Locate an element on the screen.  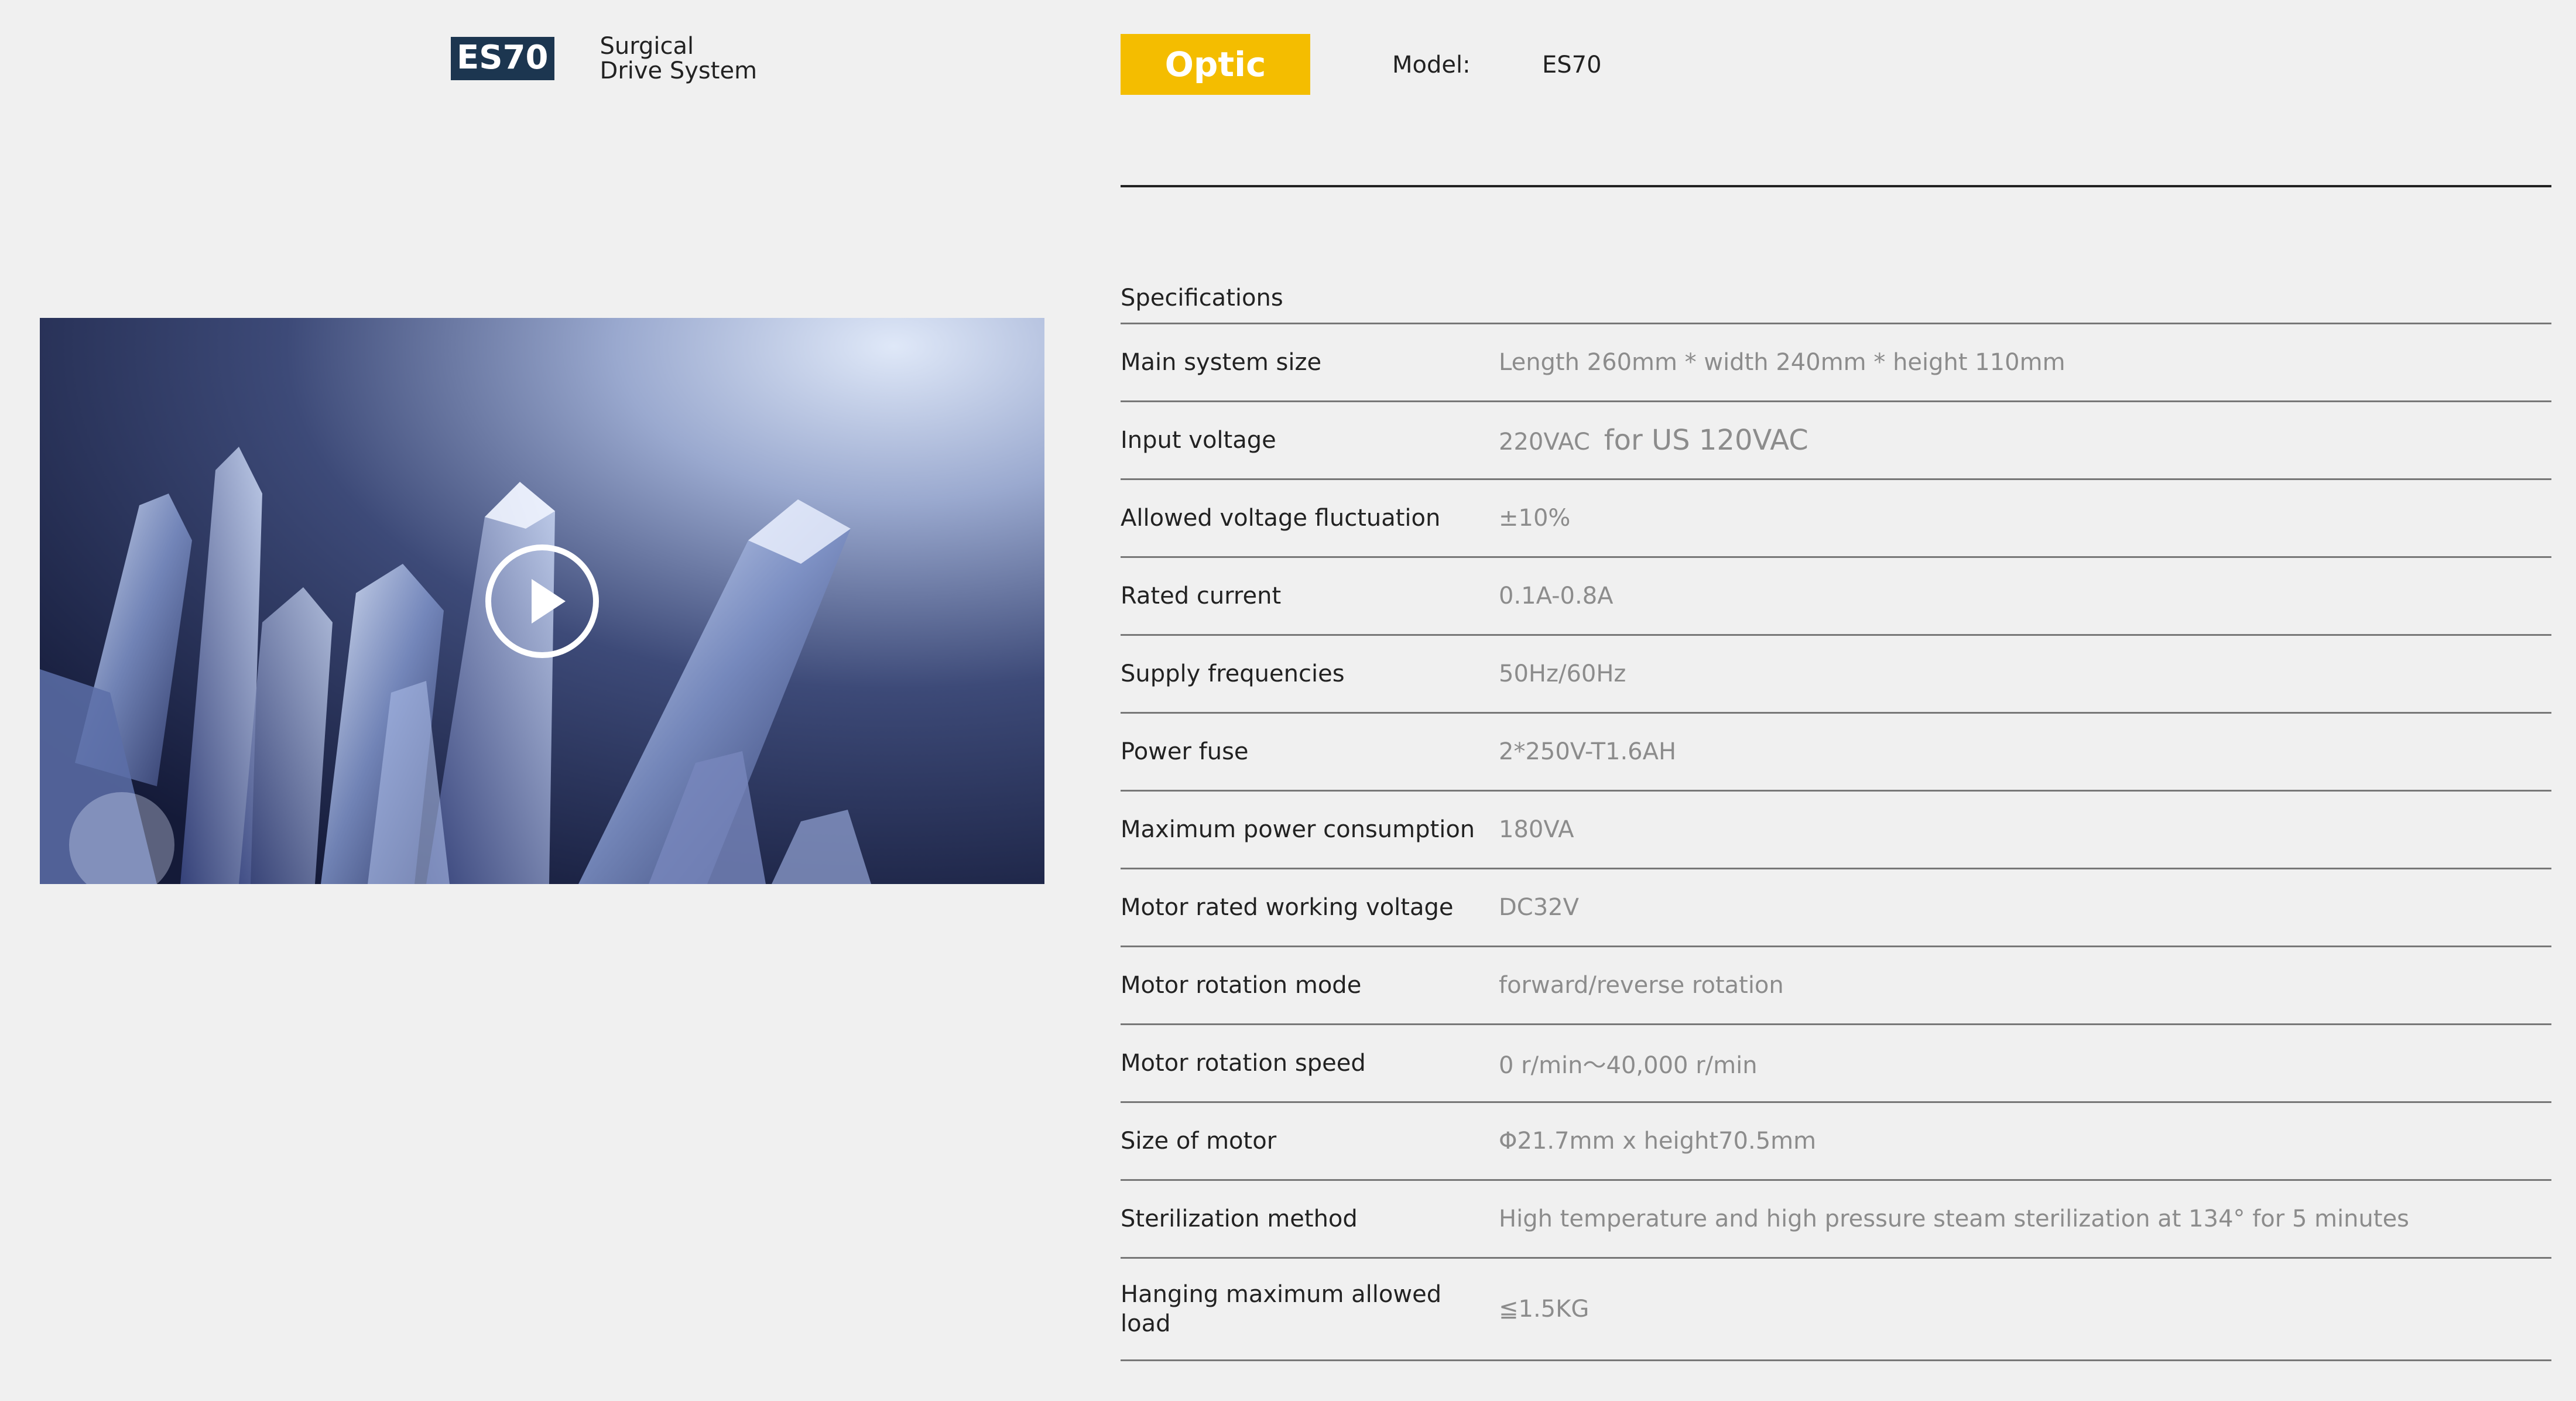
spec-value: 50Hz/60Hz is located at coordinates (1562, 673).